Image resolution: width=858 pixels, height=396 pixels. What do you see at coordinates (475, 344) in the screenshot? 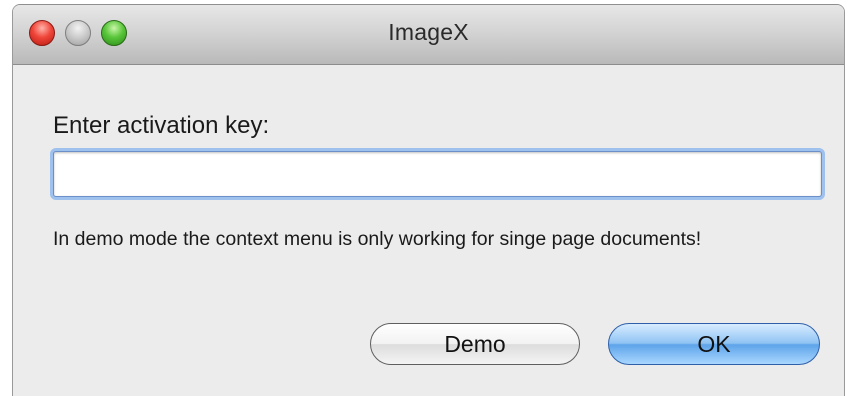
I see `demo-button: Demo` at bounding box center [475, 344].